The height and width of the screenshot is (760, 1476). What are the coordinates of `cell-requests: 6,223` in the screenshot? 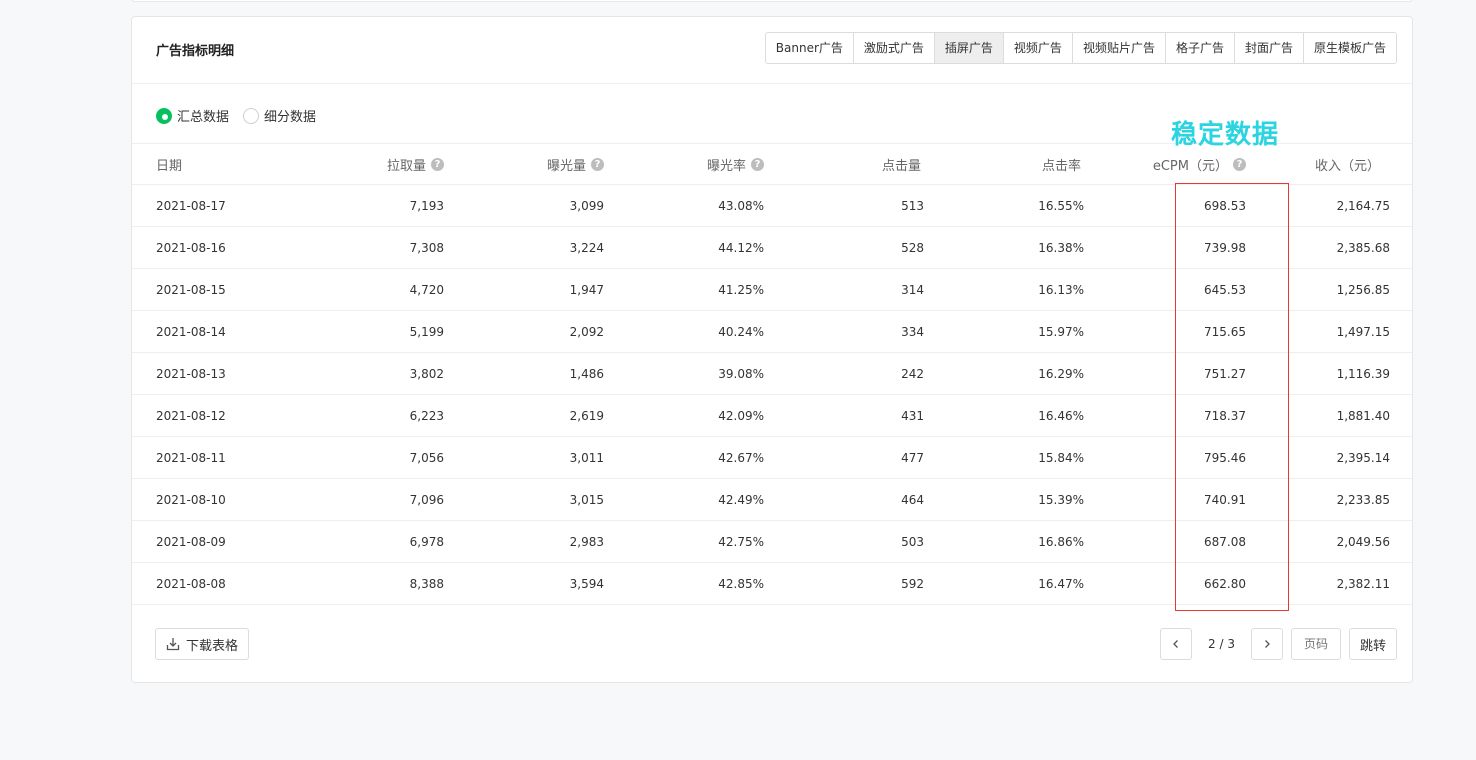 It's located at (426, 415).